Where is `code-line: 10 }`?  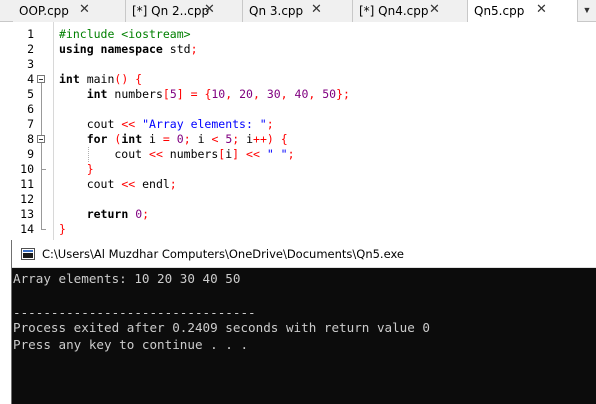 code-line: 10 } is located at coordinates (298, 169).